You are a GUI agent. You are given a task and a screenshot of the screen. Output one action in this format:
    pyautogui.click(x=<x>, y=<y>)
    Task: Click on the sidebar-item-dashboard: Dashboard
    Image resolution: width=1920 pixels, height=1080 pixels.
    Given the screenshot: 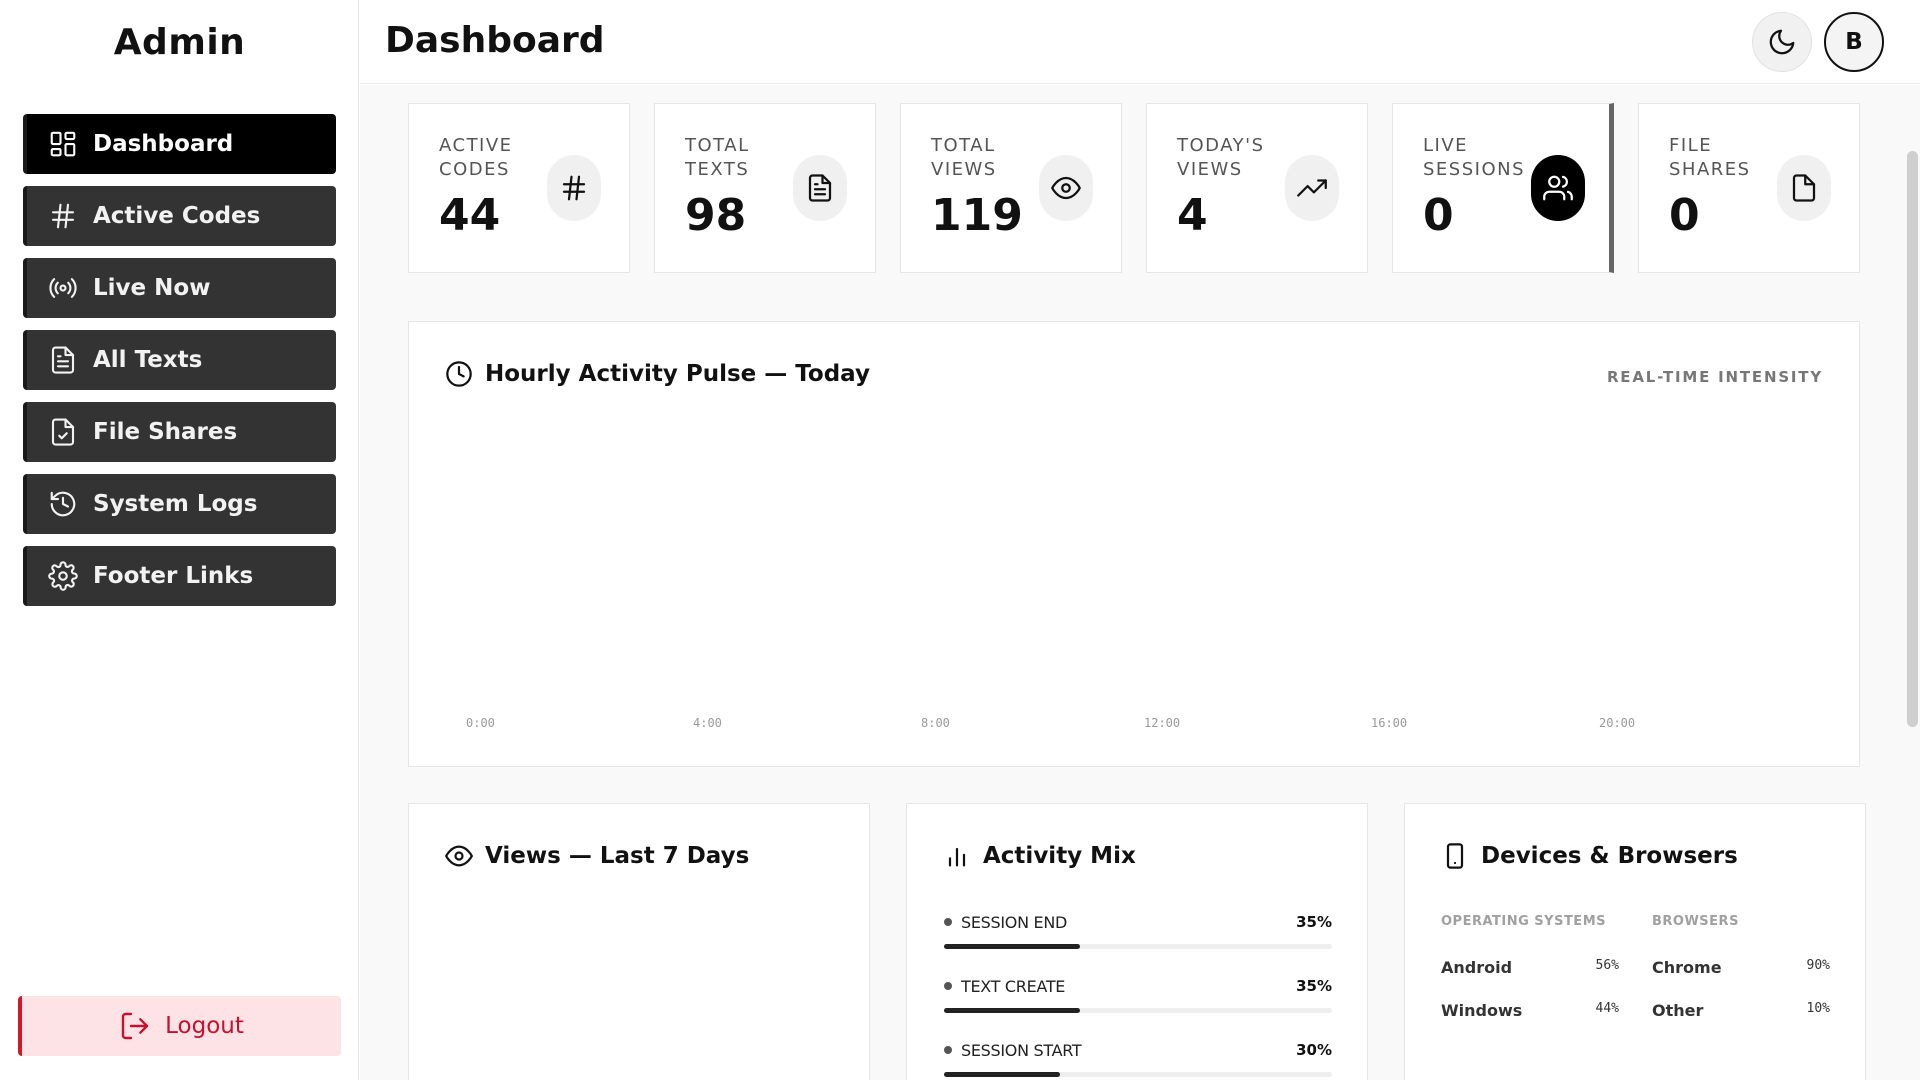 What is the action you would take?
    pyautogui.click(x=179, y=144)
    